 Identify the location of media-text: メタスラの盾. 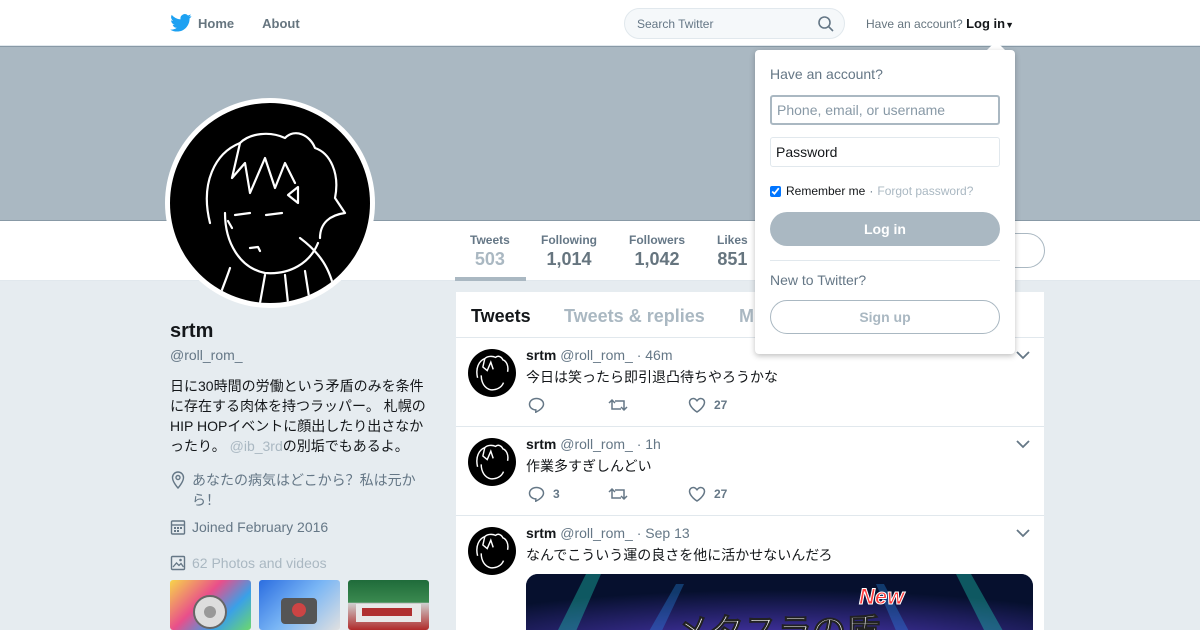
(778, 617).